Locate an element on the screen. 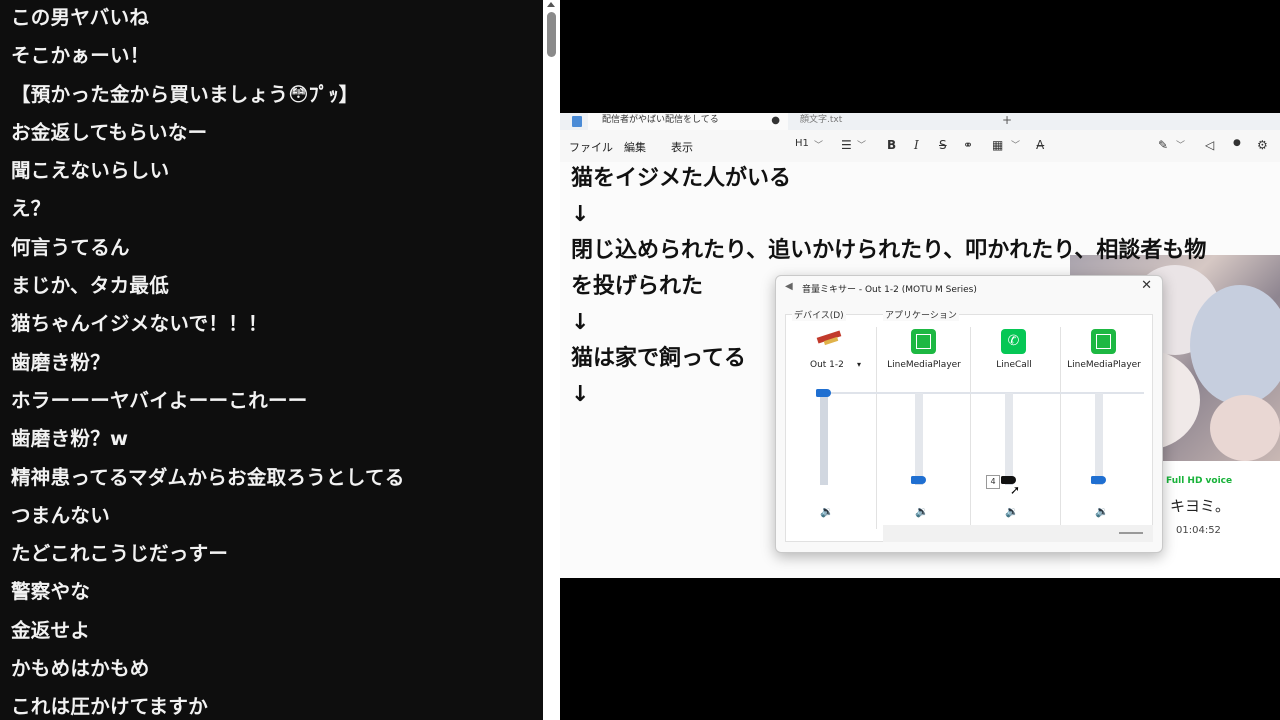 This screenshot has width=1280, height=720. speaker-icon: ◀ is located at coordinates (789, 286).